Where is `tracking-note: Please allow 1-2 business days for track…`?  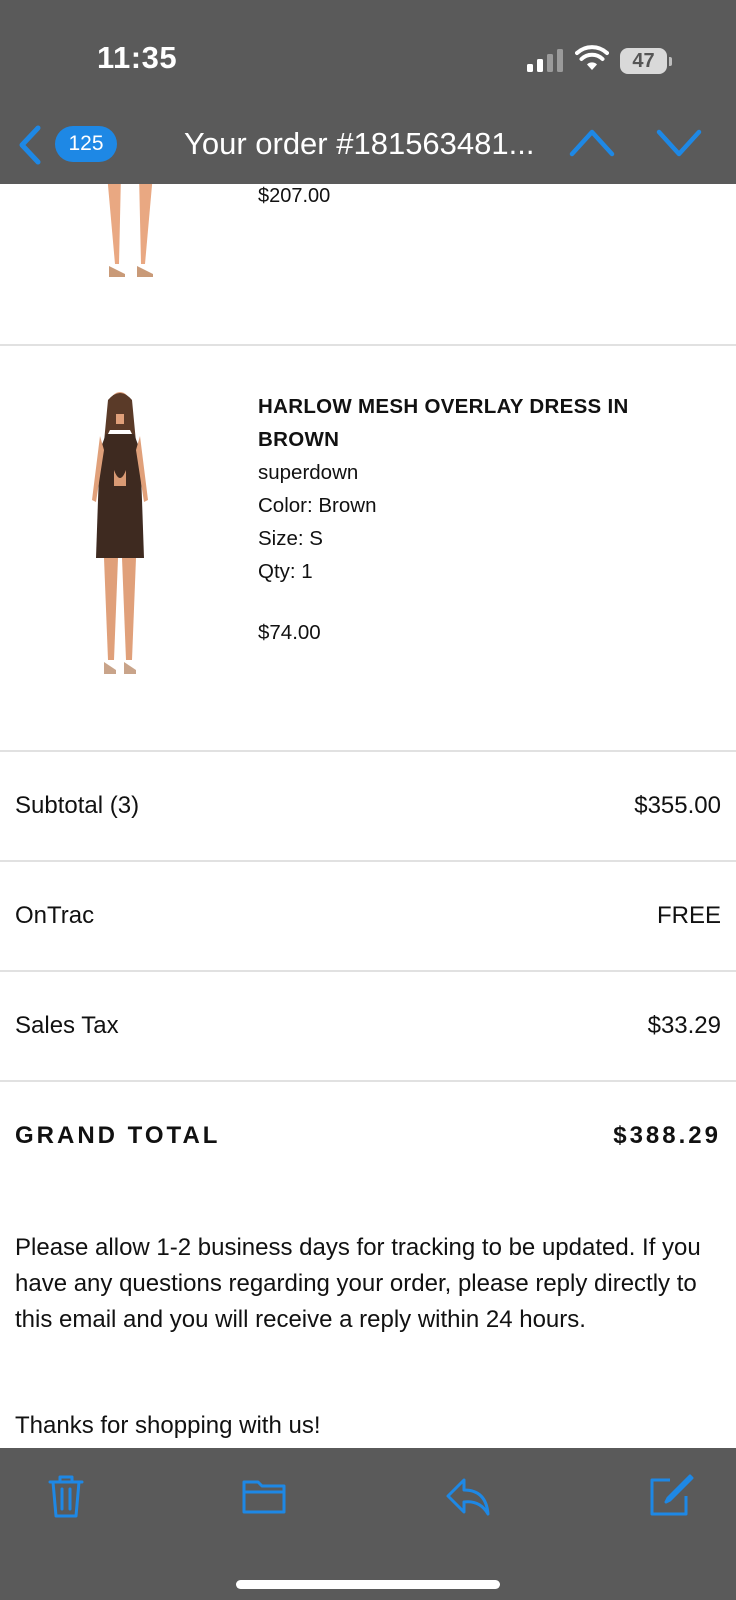
tracking-note: Please allow 1-2 business days for track… is located at coordinates (358, 1283).